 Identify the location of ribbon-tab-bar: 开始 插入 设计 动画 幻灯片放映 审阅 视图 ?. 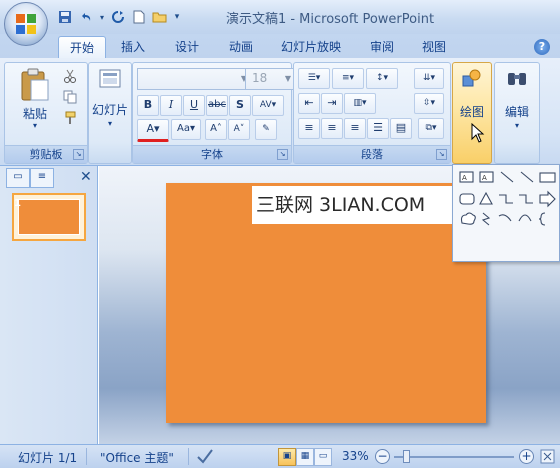
(280, 46).